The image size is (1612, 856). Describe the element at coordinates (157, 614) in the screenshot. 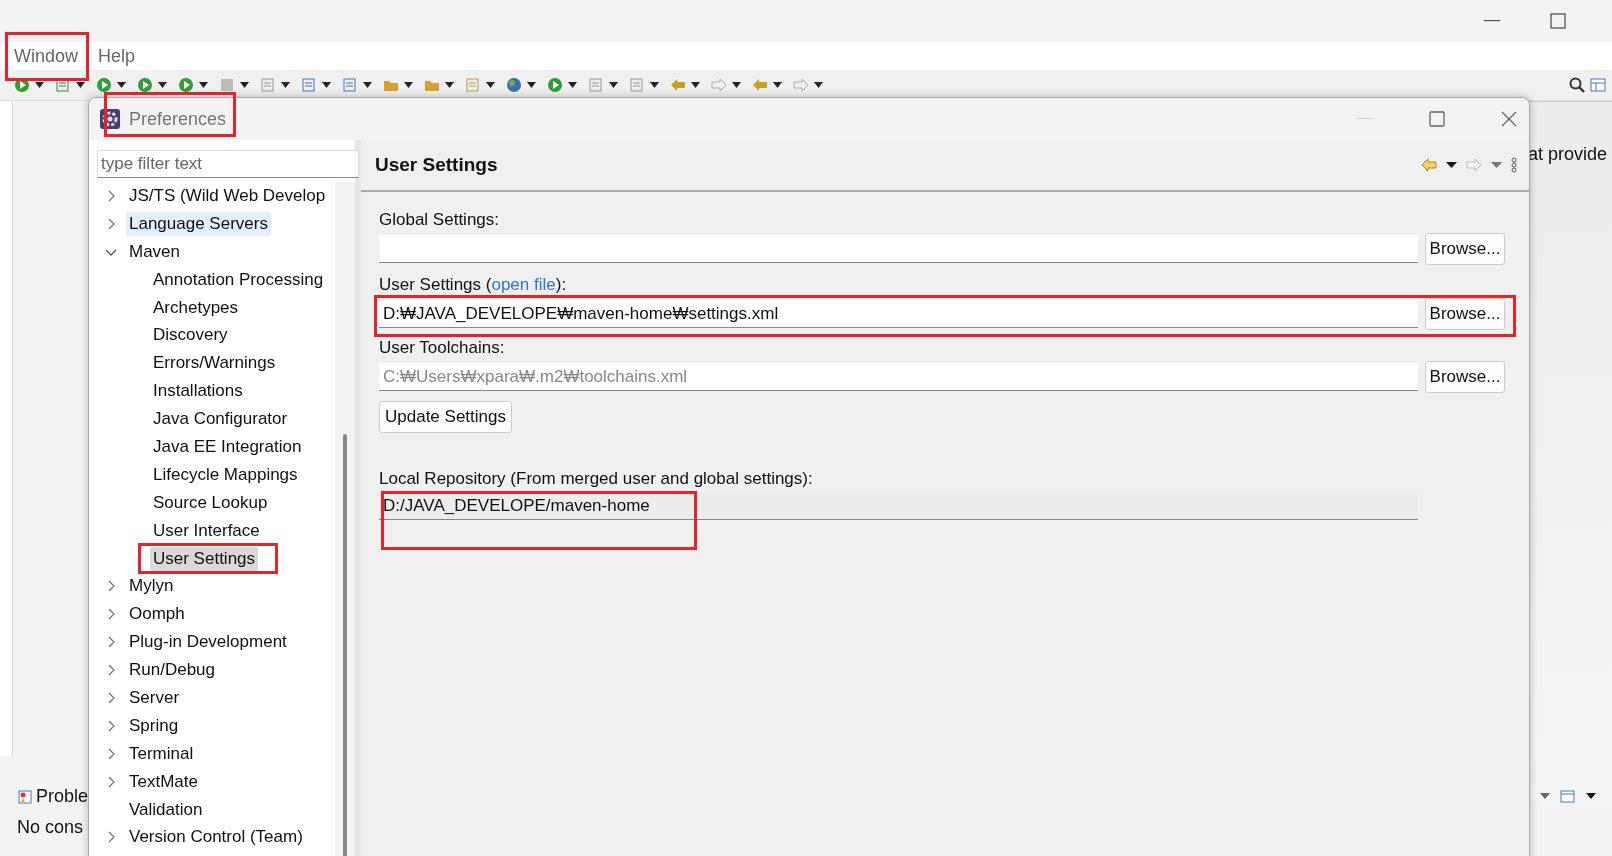

I see `tree-item: Oomph` at that location.